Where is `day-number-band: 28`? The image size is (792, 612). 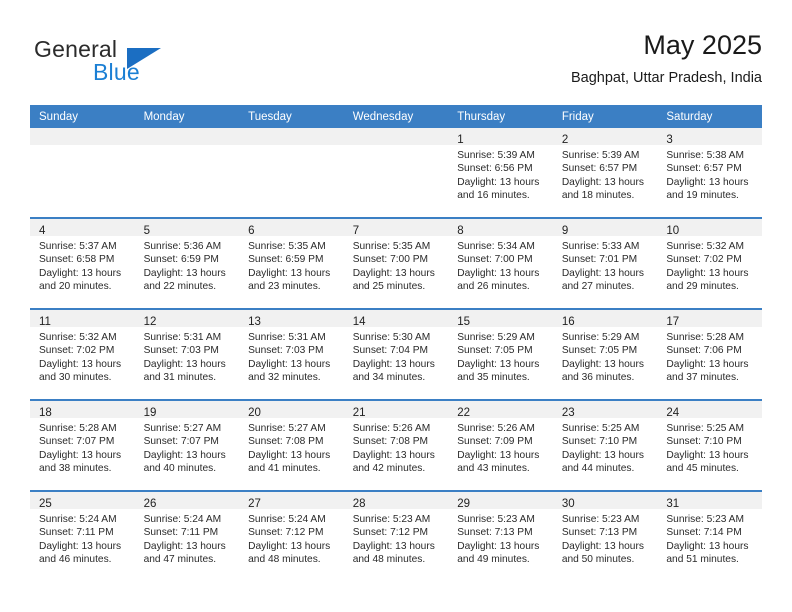 day-number-band: 28 is located at coordinates (396, 501).